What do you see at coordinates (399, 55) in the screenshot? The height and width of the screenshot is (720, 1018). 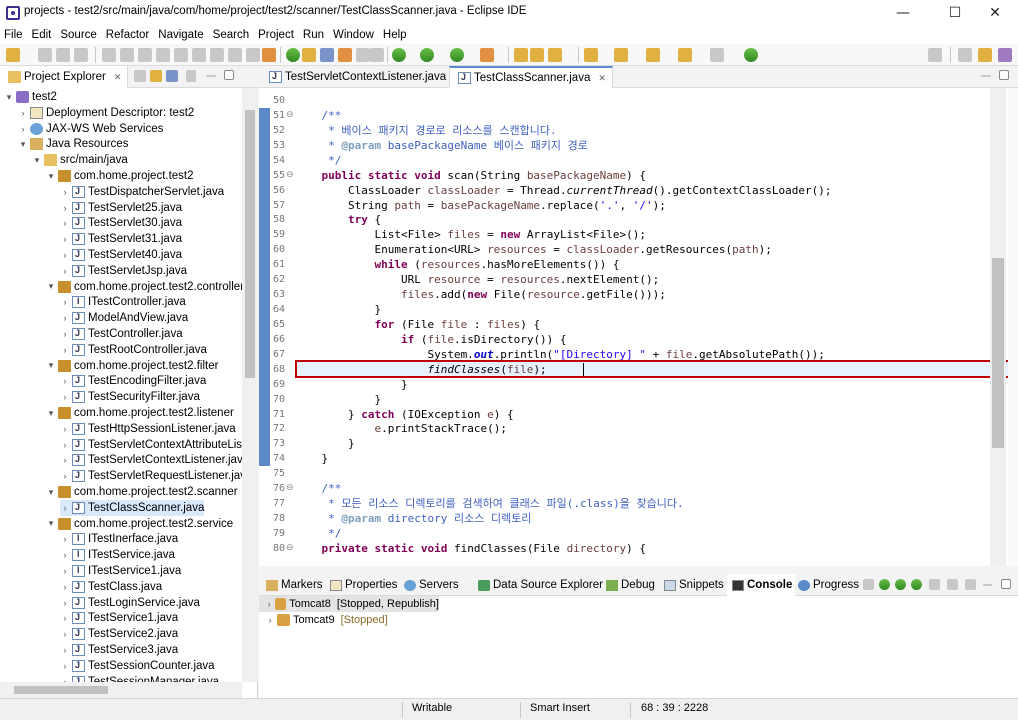 I see `debug-icon` at bounding box center [399, 55].